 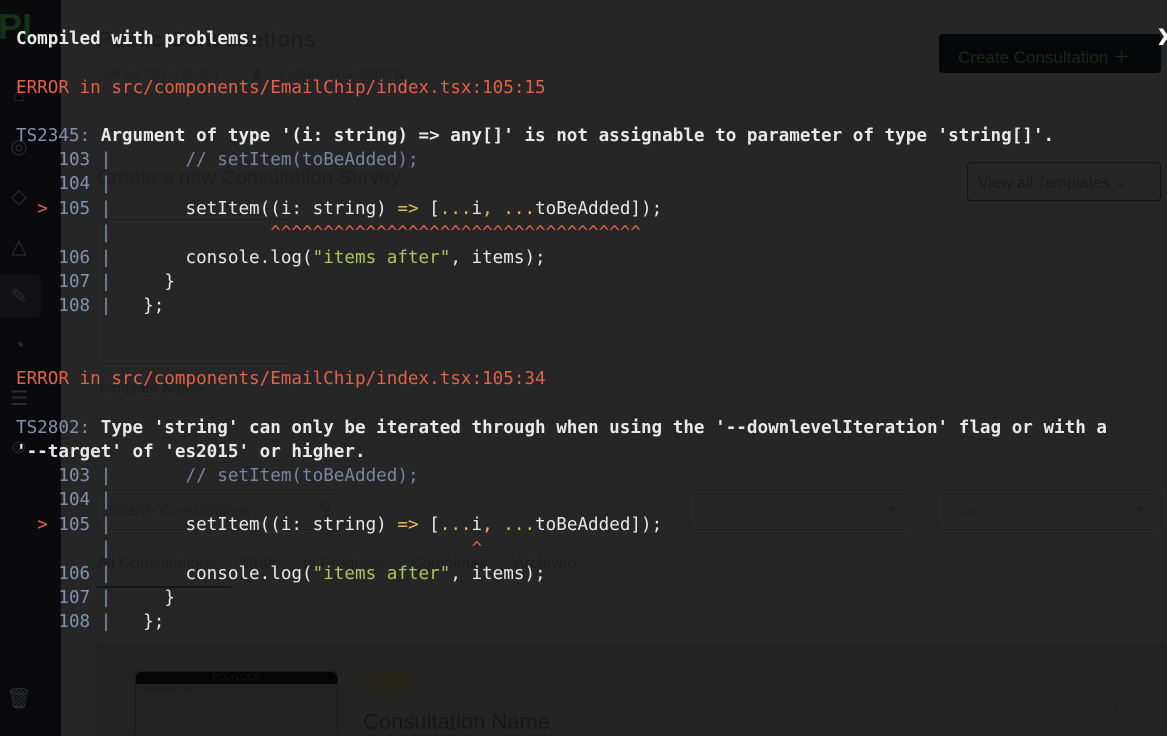 I want to click on close-overlay-button: X, so click(x=1162, y=38).